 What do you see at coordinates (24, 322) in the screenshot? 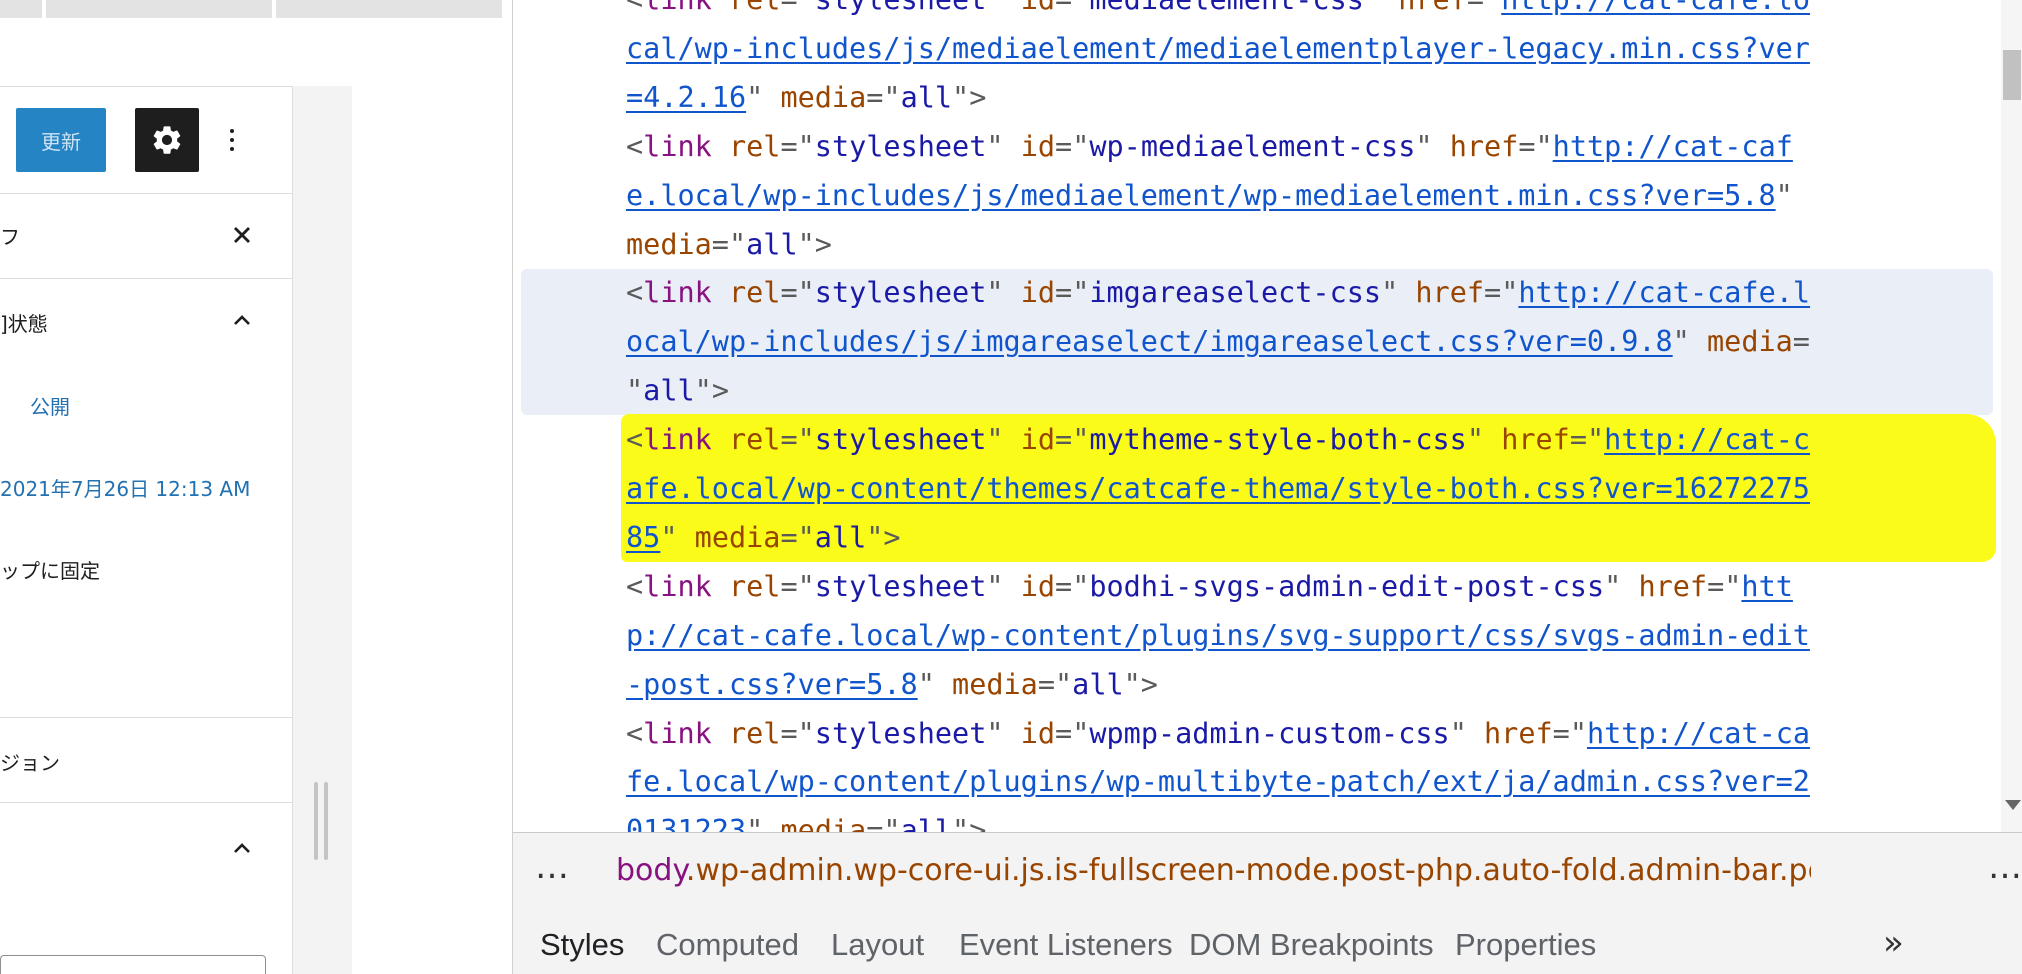
I see `status-panel-heading: ]状態` at bounding box center [24, 322].